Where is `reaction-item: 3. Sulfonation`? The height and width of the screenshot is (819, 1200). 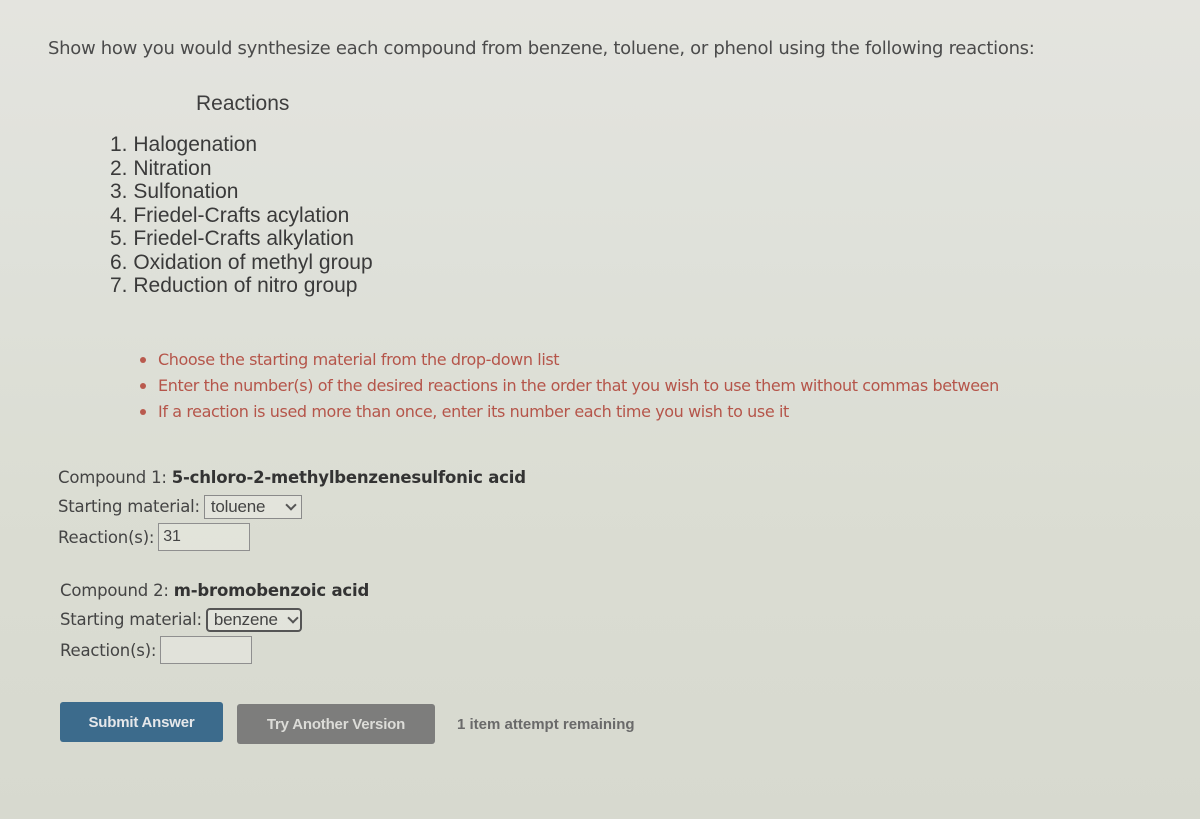
reaction-item: 3. Sulfonation is located at coordinates (174, 191).